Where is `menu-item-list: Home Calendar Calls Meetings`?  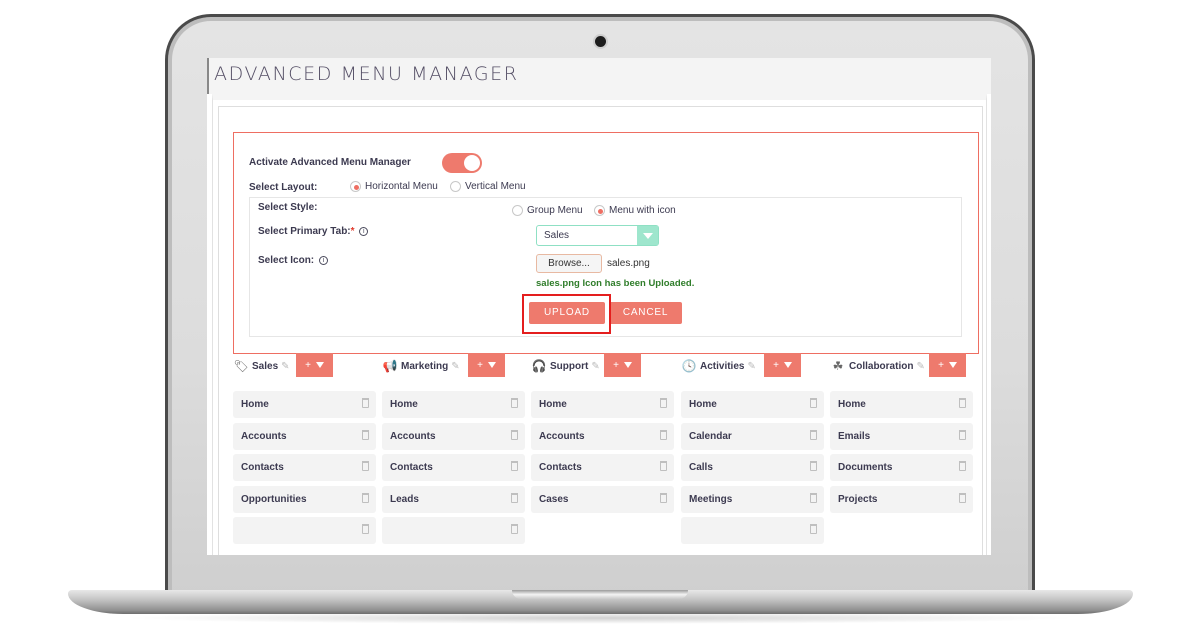 menu-item-list: Home Calendar Calls Meetings is located at coordinates (752, 470).